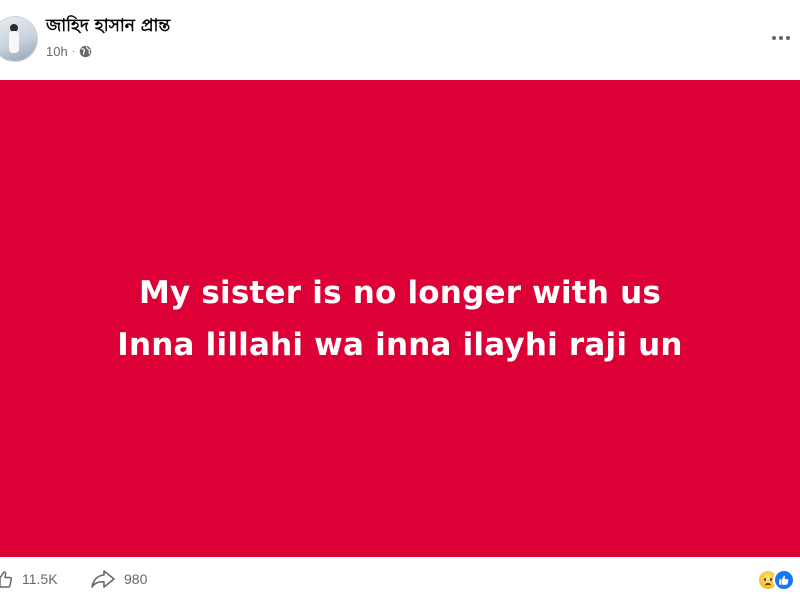 This screenshot has height=600, width=800. What do you see at coordinates (400, 578) in the screenshot?
I see `post-footer: 11.5K 980` at bounding box center [400, 578].